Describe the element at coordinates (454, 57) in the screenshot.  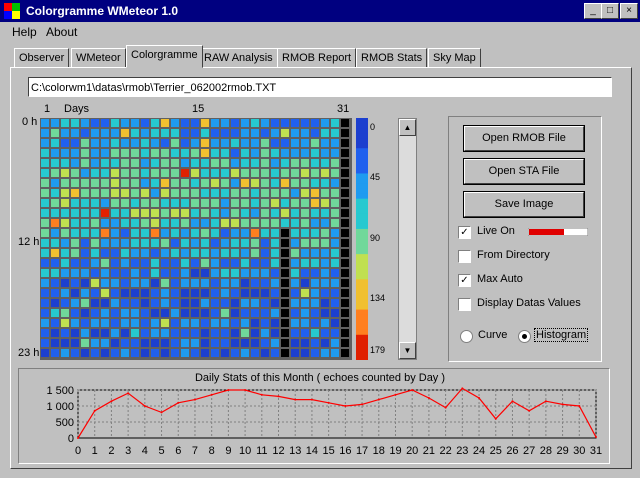
I see `tab-sky-map: Sky Map` at that location.